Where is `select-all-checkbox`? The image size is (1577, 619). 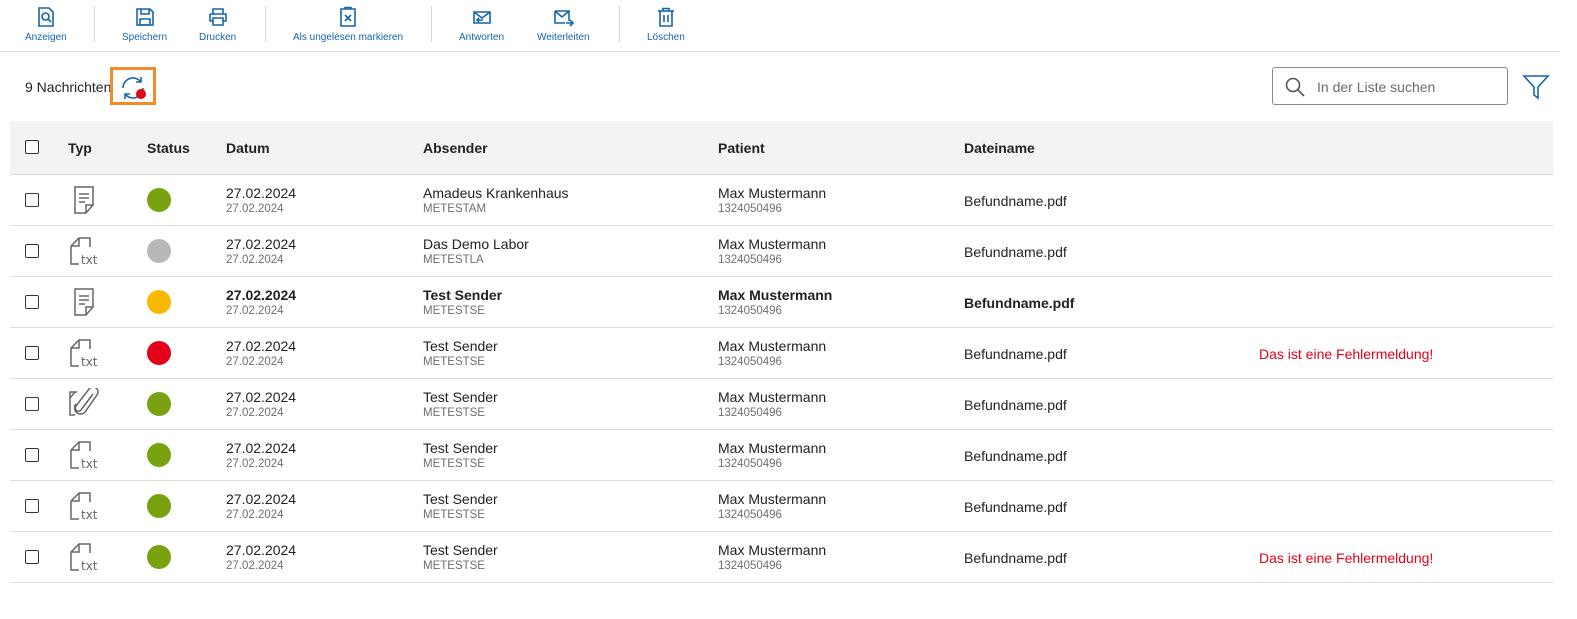 select-all-checkbox is located at coordinates (32, 147).